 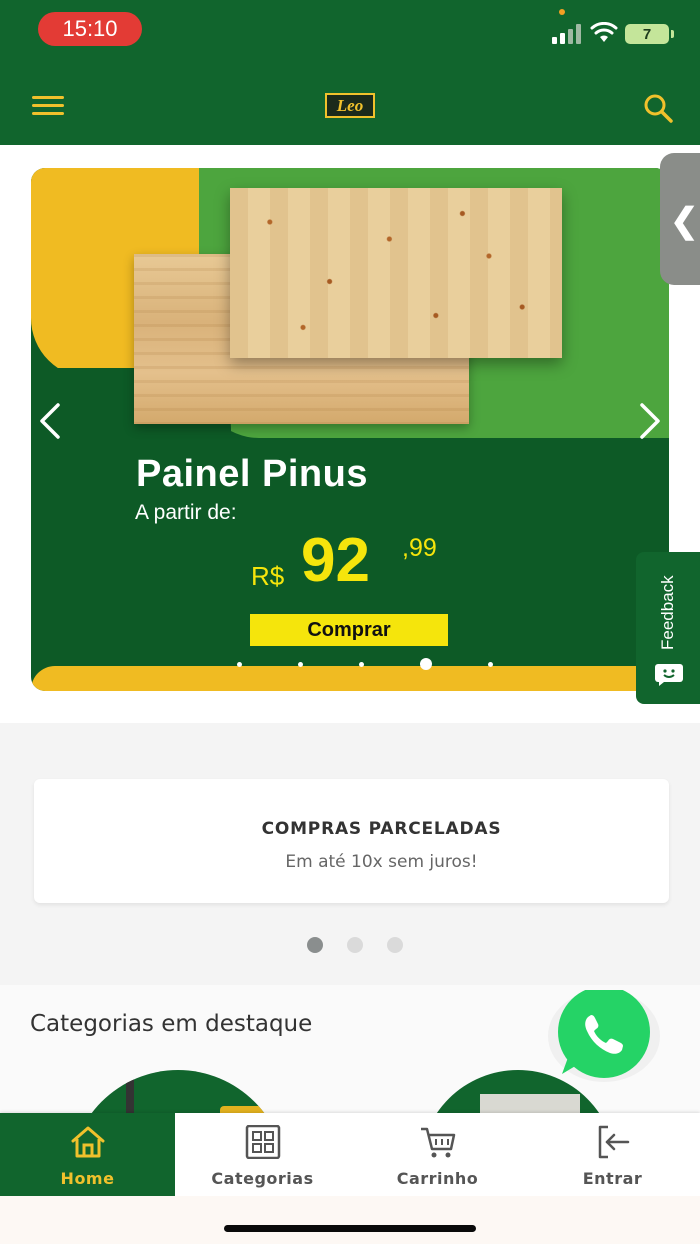 What do you see at coordinates (381, 862) in the screenshot?
I see `promo-subtitle: Em até 10x sem juros!` at bounding box center [381, 862].